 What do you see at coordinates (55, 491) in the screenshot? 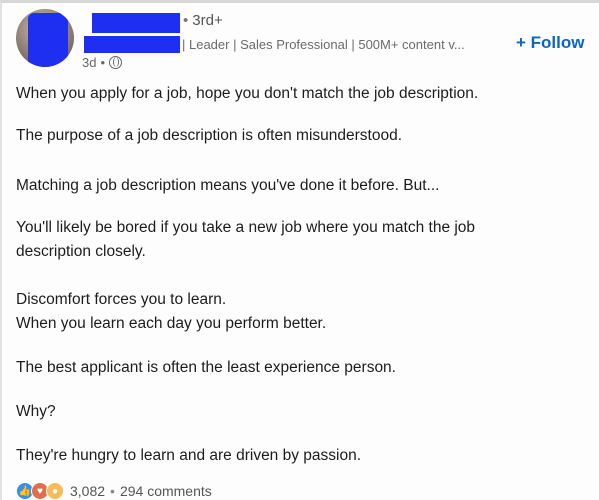
I see `insightful-icon: ●` at bounding box center [55, 491].